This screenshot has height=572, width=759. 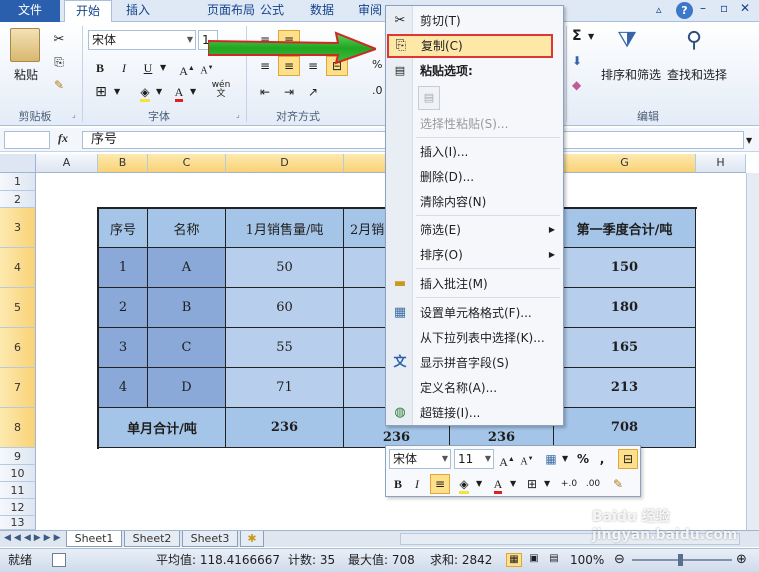 What do you see at coordinates (179, 92) in the screenshot?
I see `font-color-icon: A` at bounding box center [179, 92].